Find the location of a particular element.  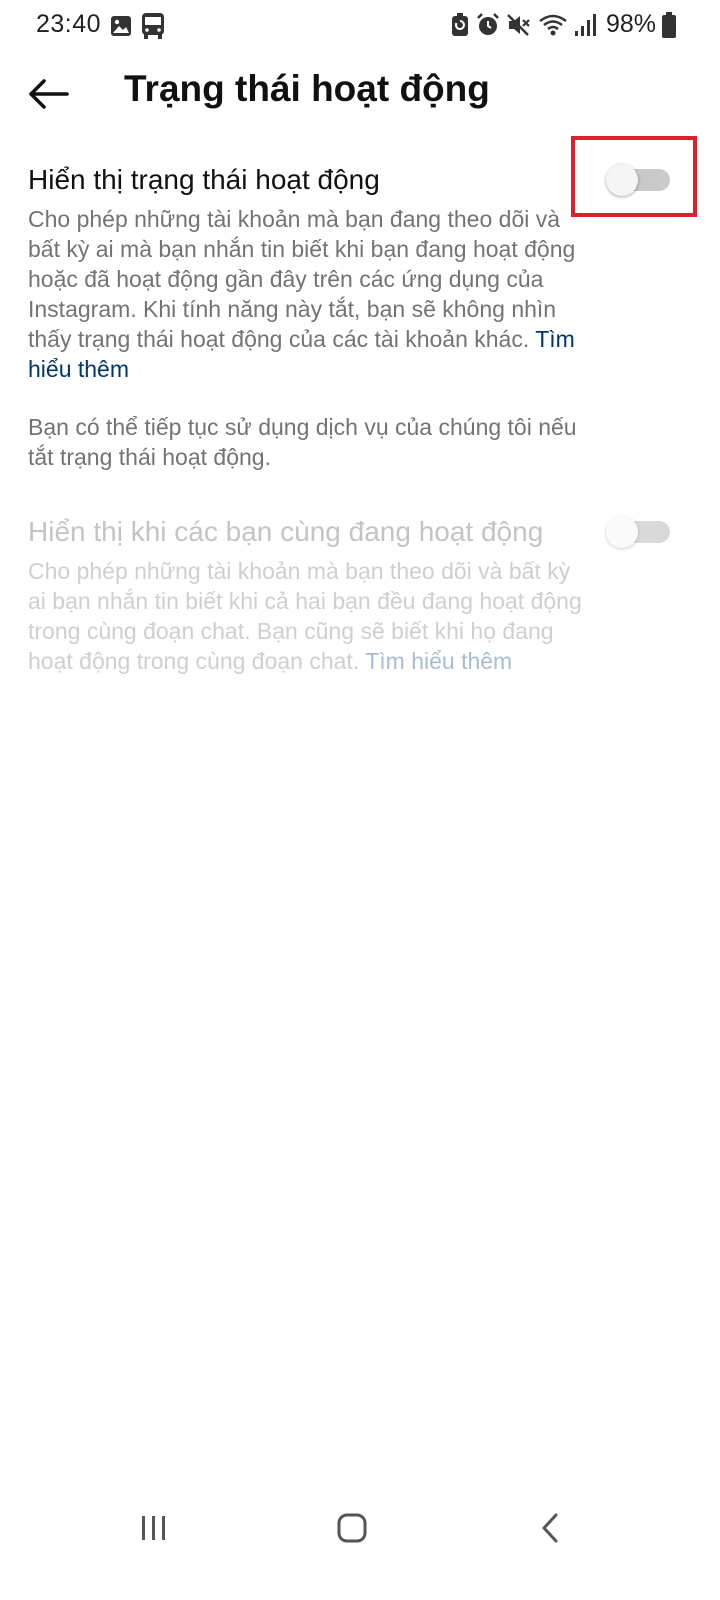

system-nav-bar is located at coordinates (360, 1530).